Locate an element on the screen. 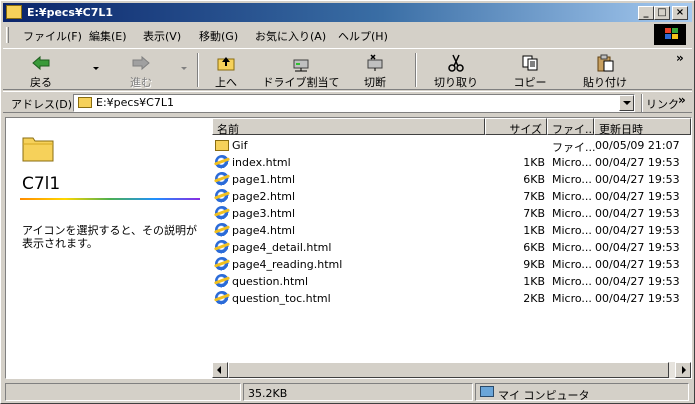 The width and height of the screenshot is (695, 404). disconnect-icon is located at coordinates (375, 62).